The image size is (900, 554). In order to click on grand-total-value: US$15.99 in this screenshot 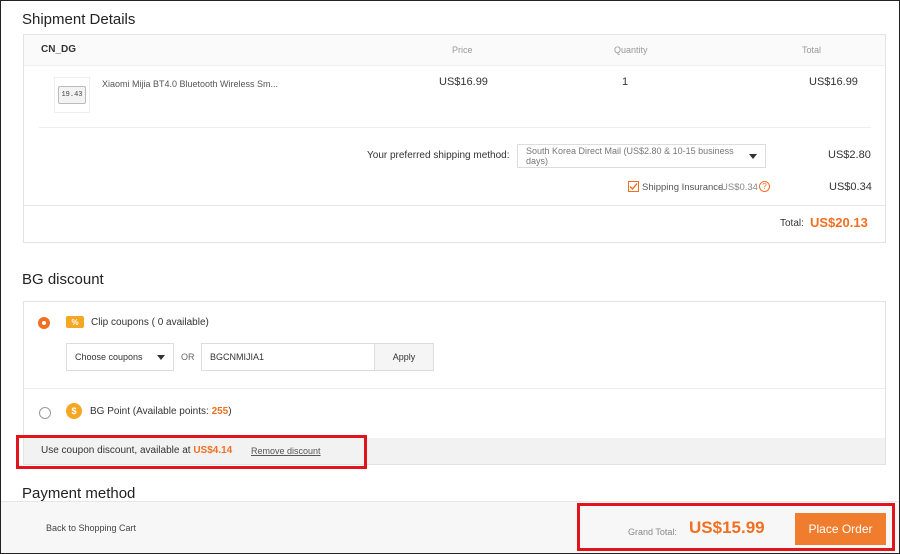, I will do `click(727, 527)`.